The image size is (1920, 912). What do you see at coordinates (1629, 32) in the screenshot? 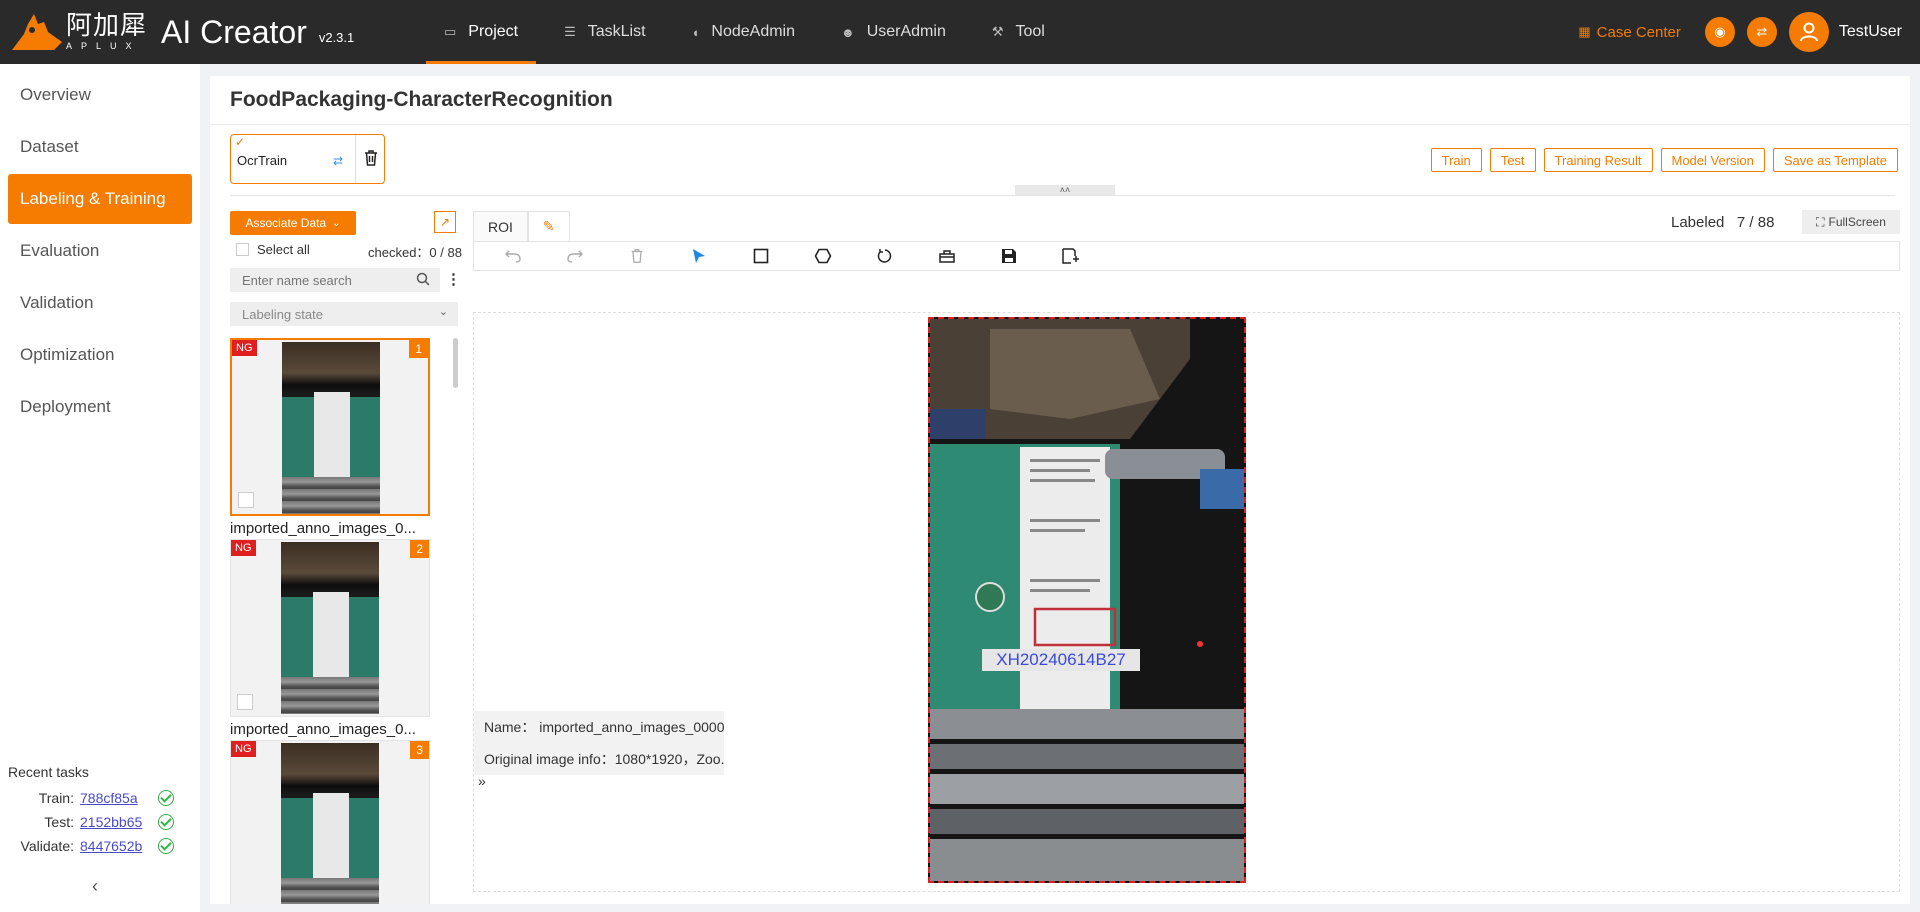
I see `case-center-link: ▦ Case Center` at bounding box center [1629, 32].